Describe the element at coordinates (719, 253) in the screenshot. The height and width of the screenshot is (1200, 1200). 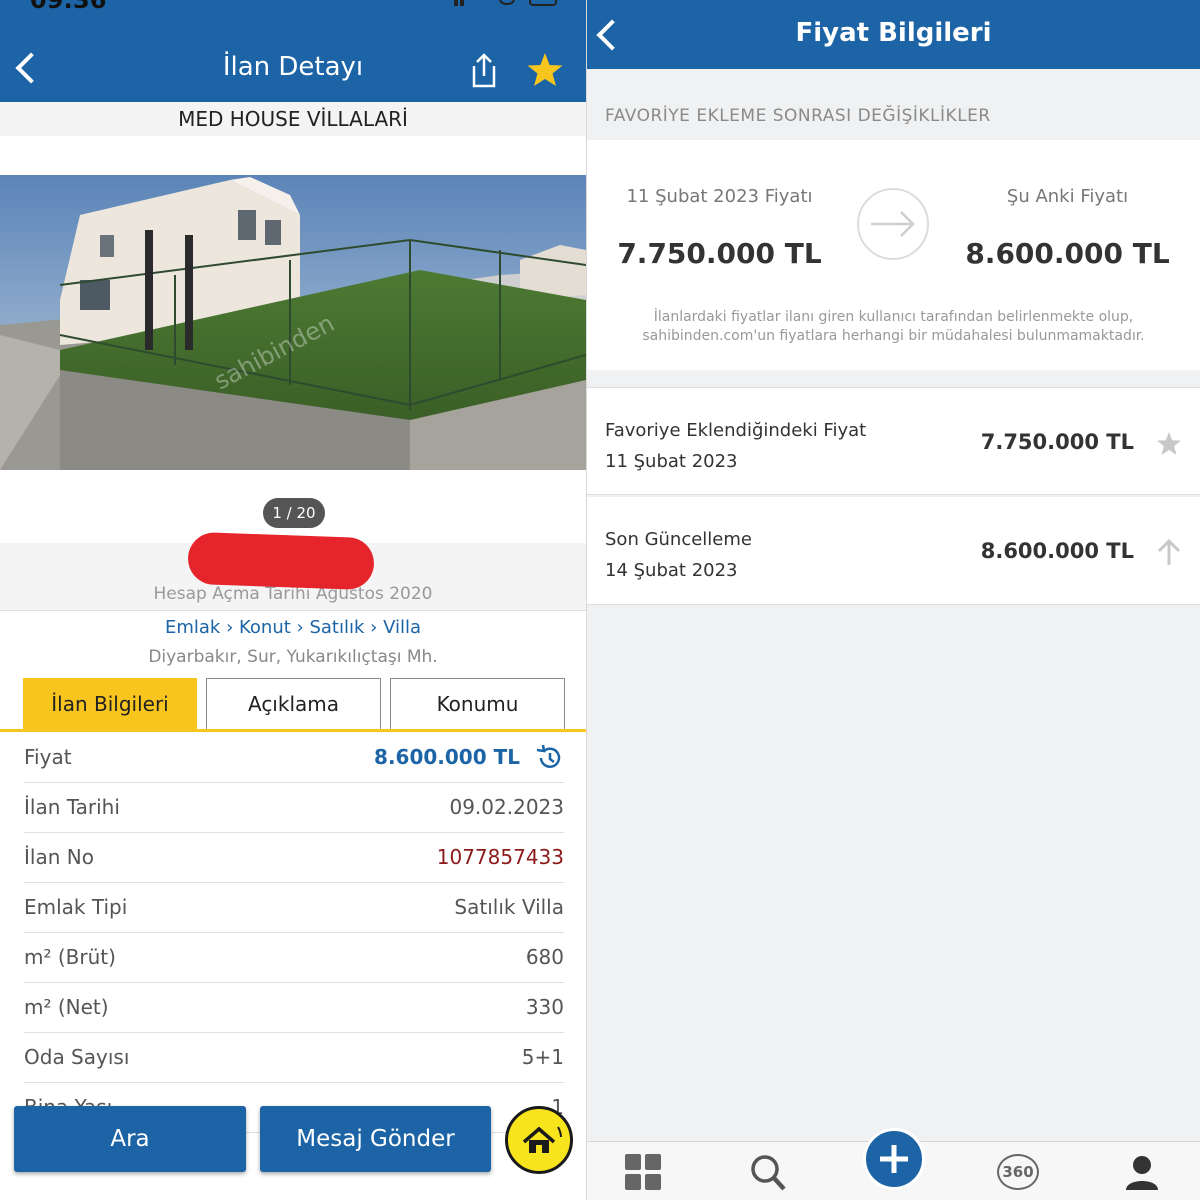
I see `old-price: 7.750.000 TL` at that location.